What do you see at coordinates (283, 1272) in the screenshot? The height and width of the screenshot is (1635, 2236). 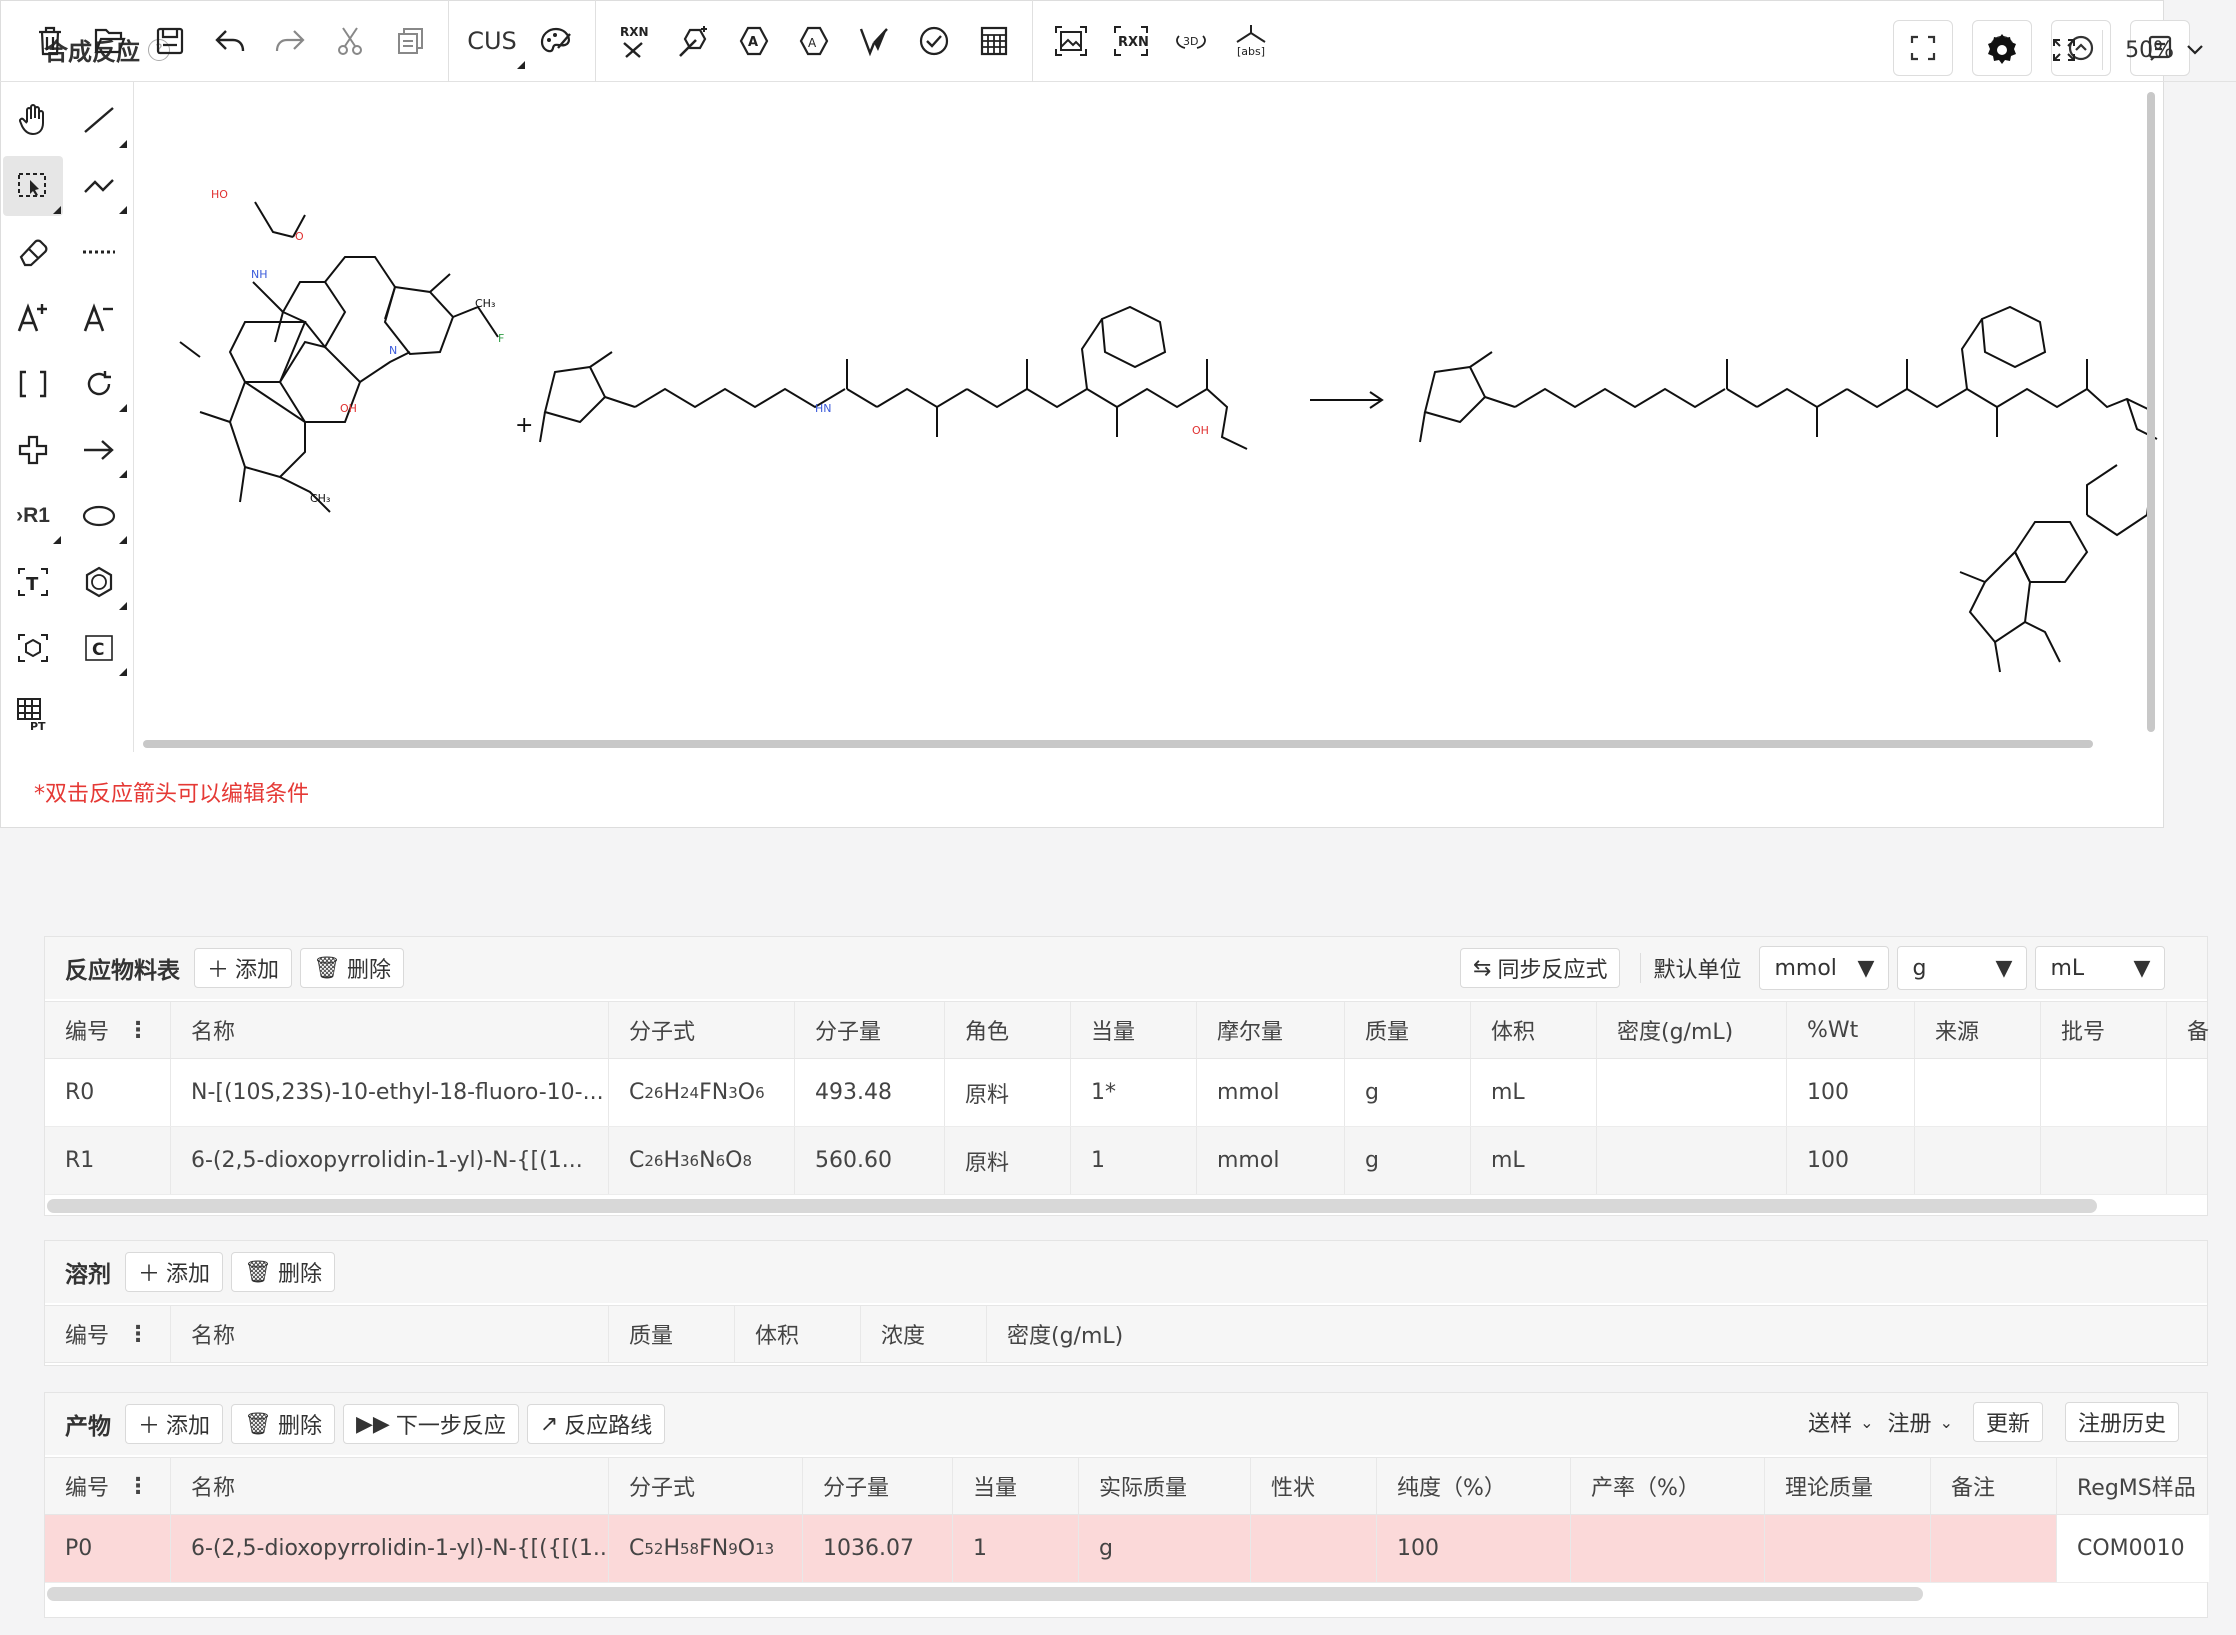 I see `delete-solvent-button: 🗑 删除` at bounding box center [283, 1272].